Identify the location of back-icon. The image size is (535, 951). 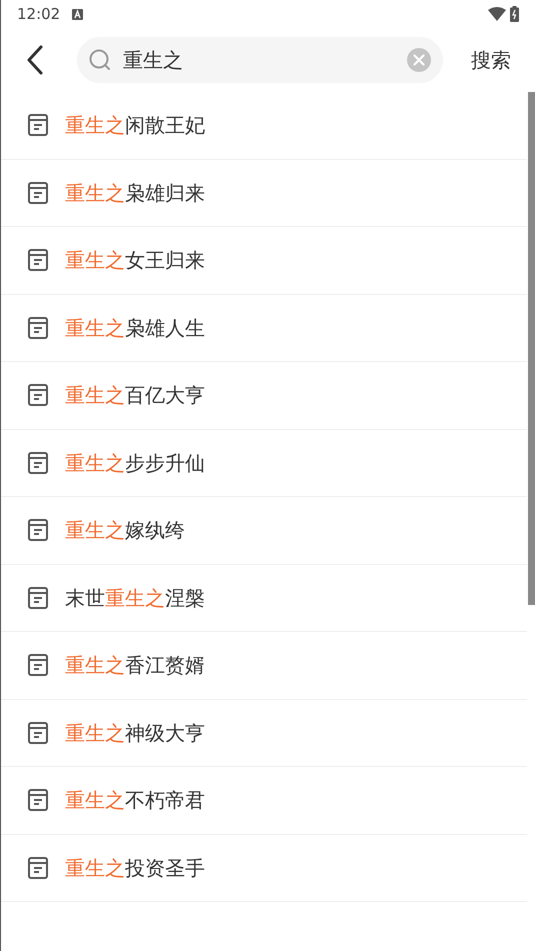
(35, 60).